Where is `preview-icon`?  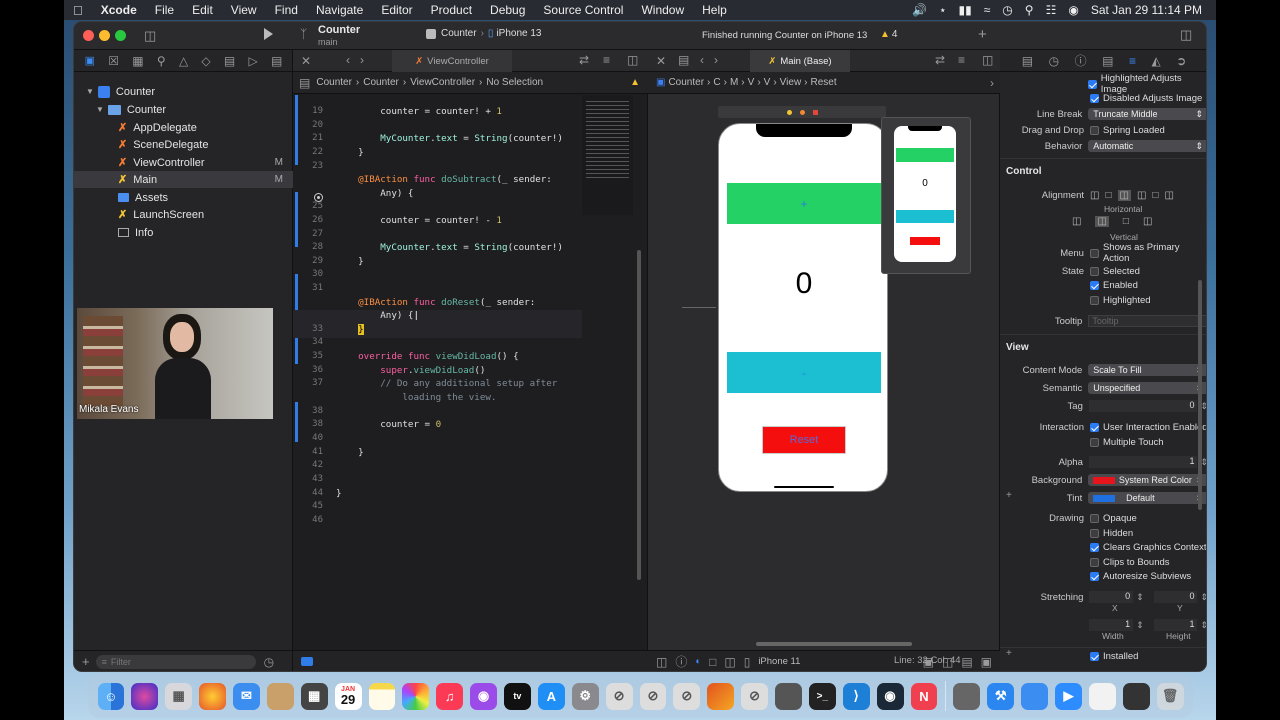 preview-icon is located at coordinates (1102, 696).